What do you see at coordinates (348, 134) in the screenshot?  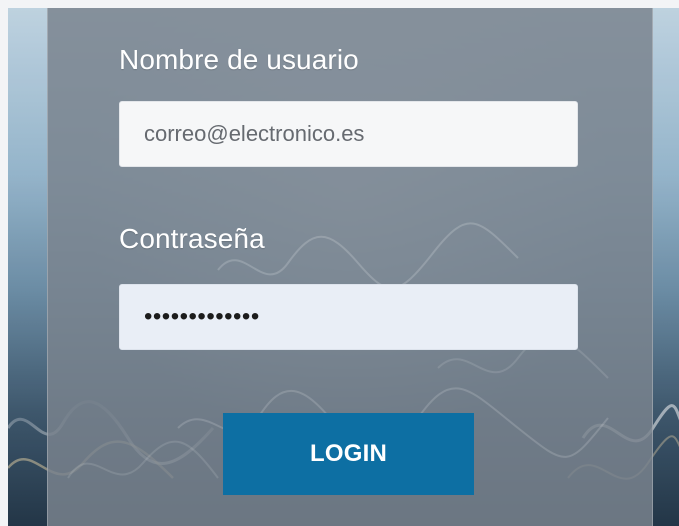 I see `username-input` at bounding box center [348, 134].